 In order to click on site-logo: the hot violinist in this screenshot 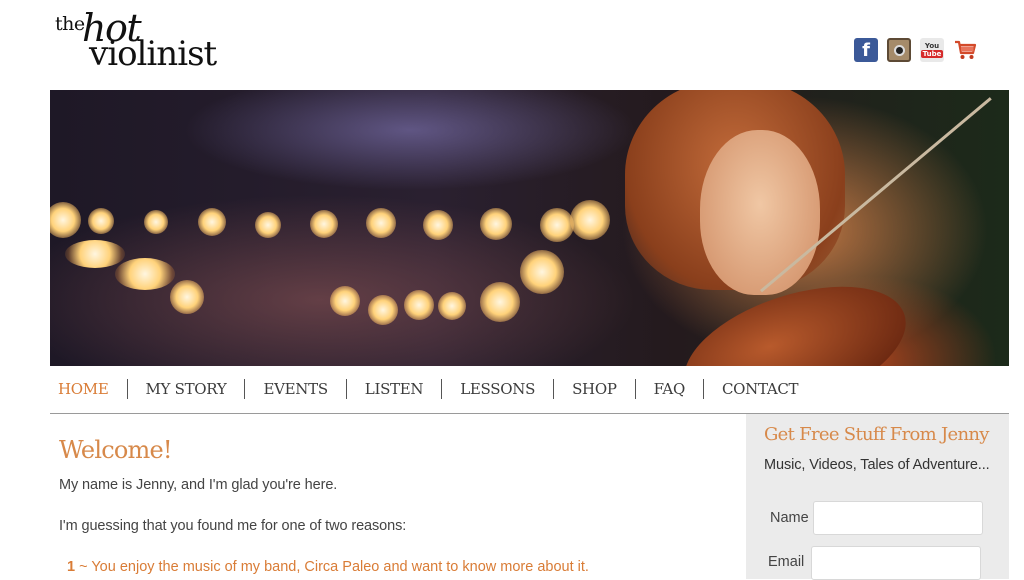, I will do `click(140, 41)`.